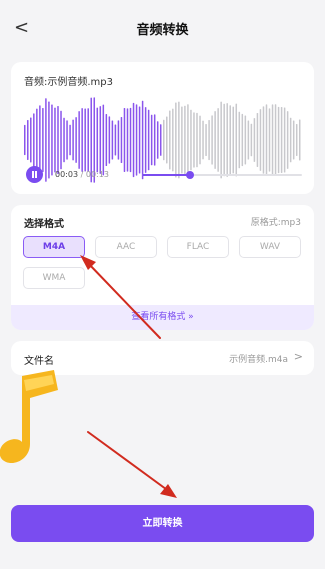  I want to click on progress-knob, so click(190, 175).